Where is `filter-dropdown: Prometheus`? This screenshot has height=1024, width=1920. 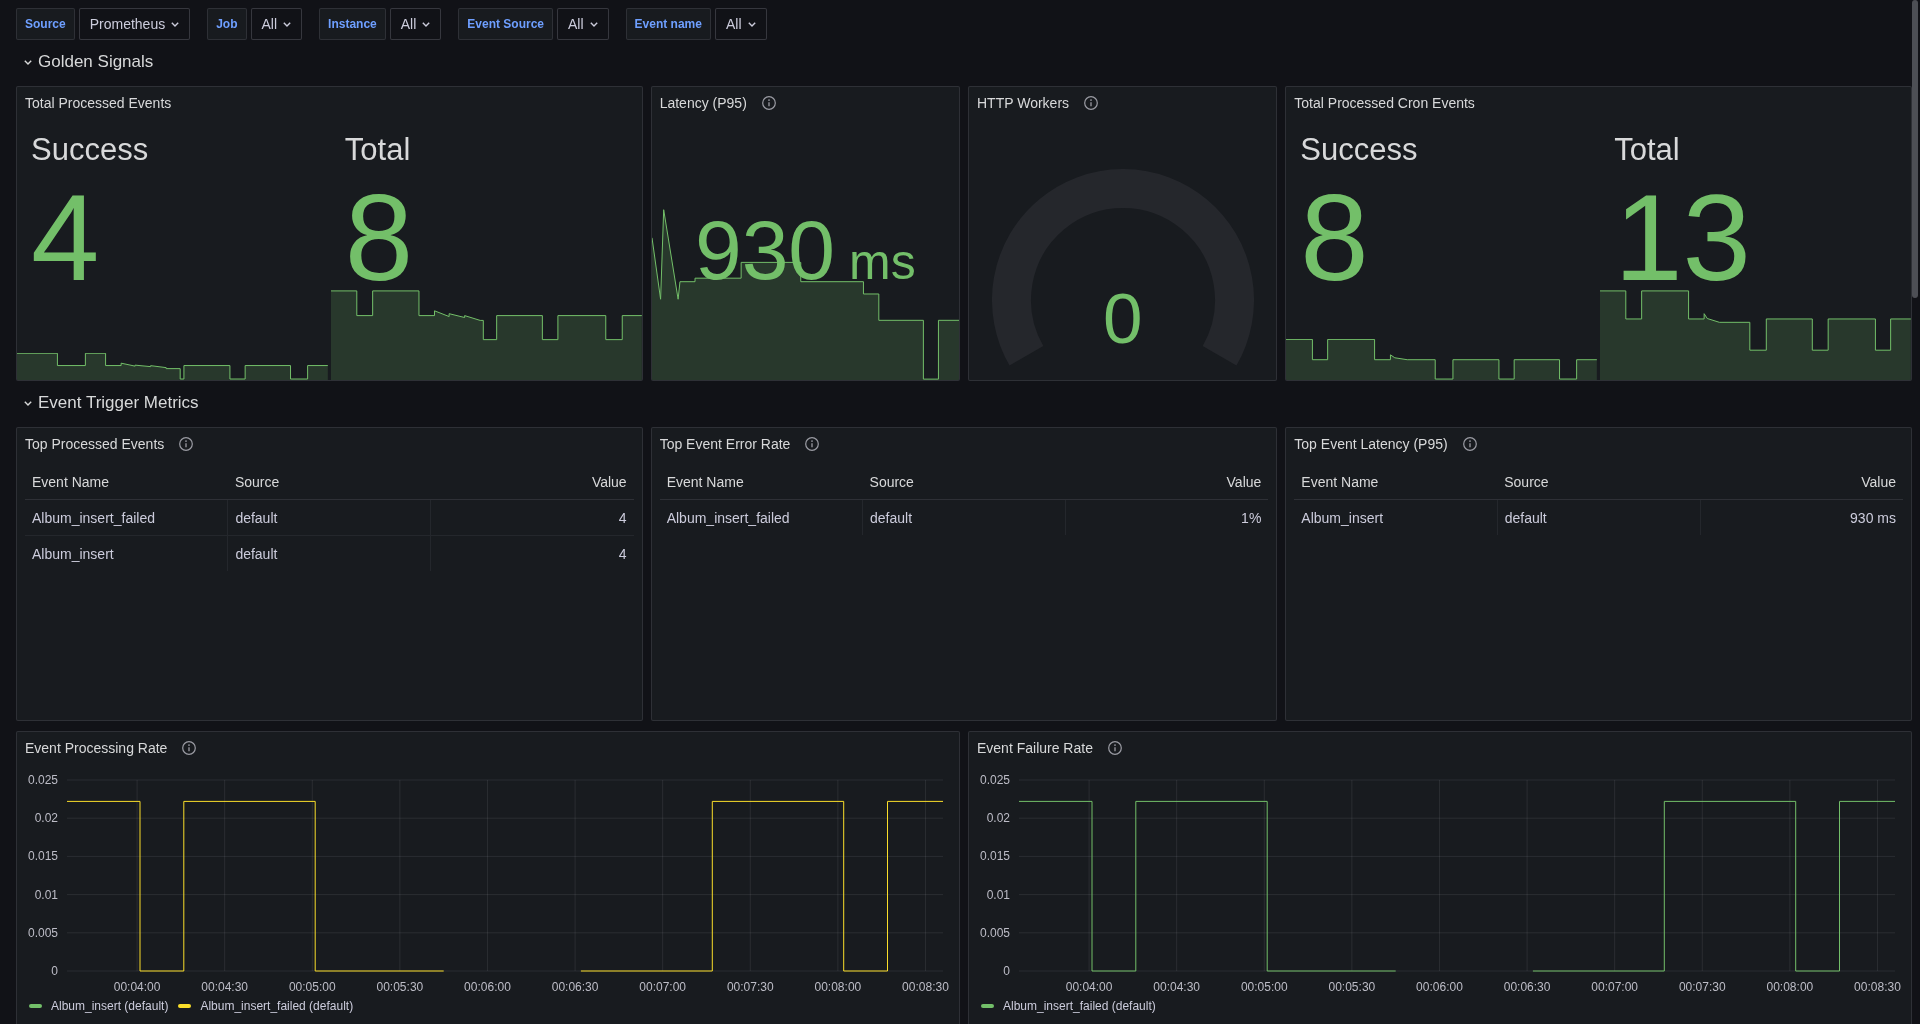 filter-dropdown: Prometheus is located at coordinates (134, 24).